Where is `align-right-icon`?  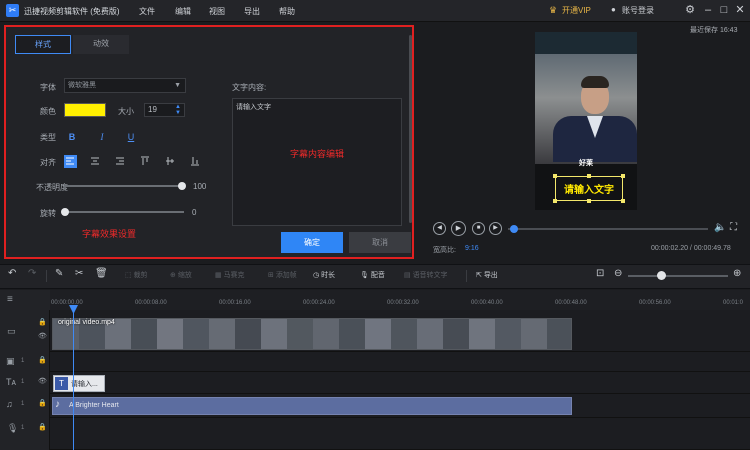
align-right-icon is located at coordinates (120, 161).